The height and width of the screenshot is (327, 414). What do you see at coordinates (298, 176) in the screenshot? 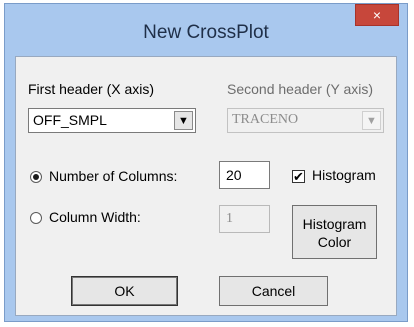
I see `histogram-checkbox: ✔` at bounding box center [298, 176].